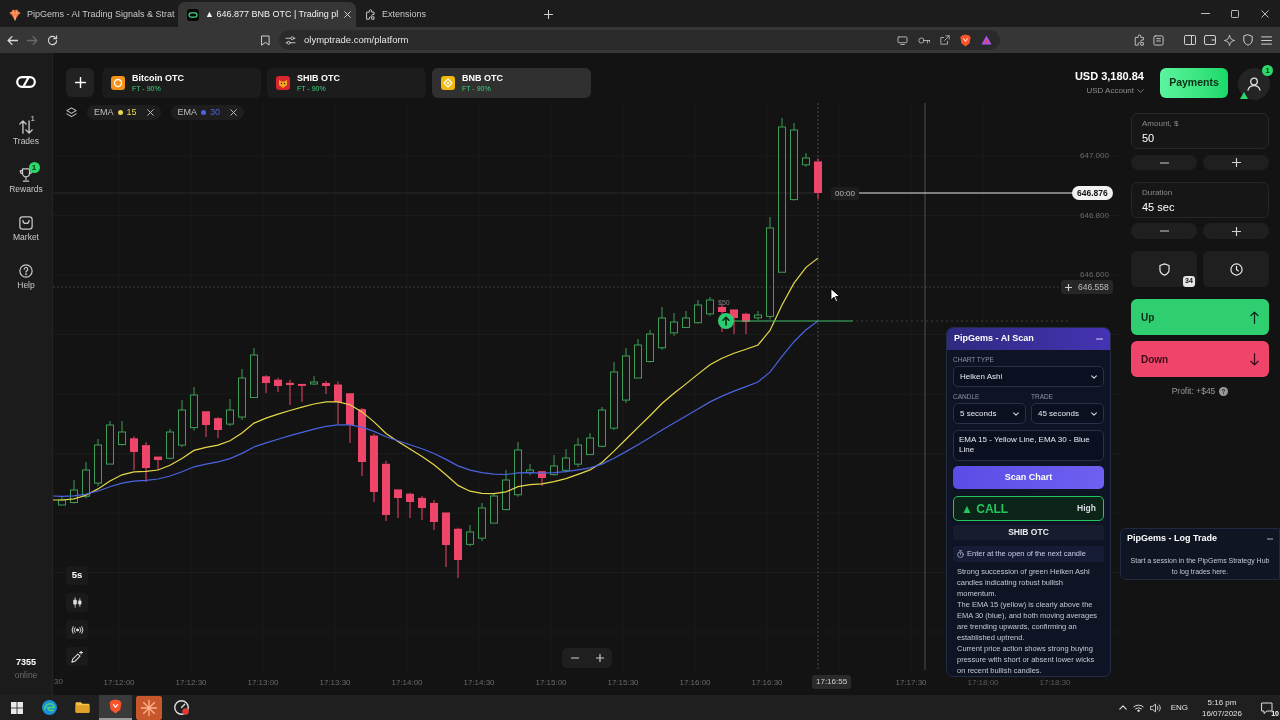 Image resolution: width=1280 pixels, height=720 pixels. What do you see at coordinates (77, 602) in the screenshot?
I see `chart-type-button` at bounding box center [77, 602].